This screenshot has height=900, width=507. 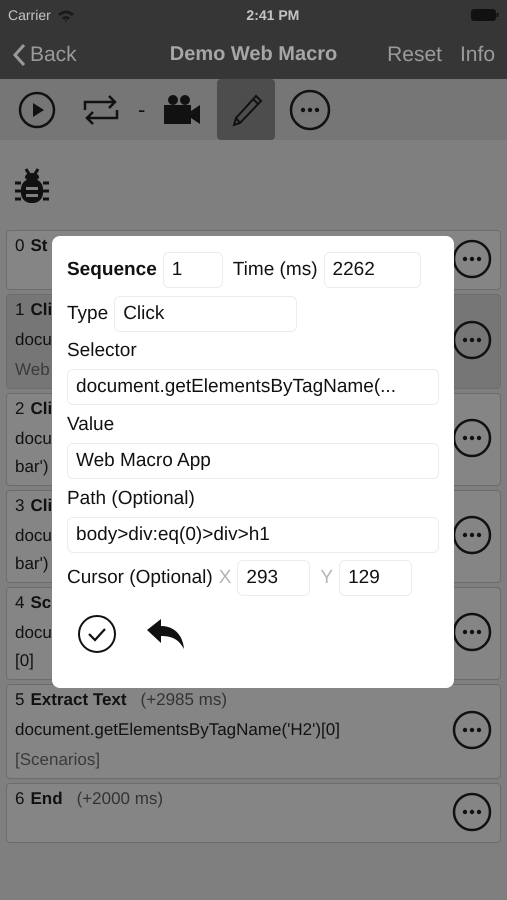 What do you see at coordinates (19, 506) in the screenshot?
I see `step-number: 3` at bounding box center [19, 506].